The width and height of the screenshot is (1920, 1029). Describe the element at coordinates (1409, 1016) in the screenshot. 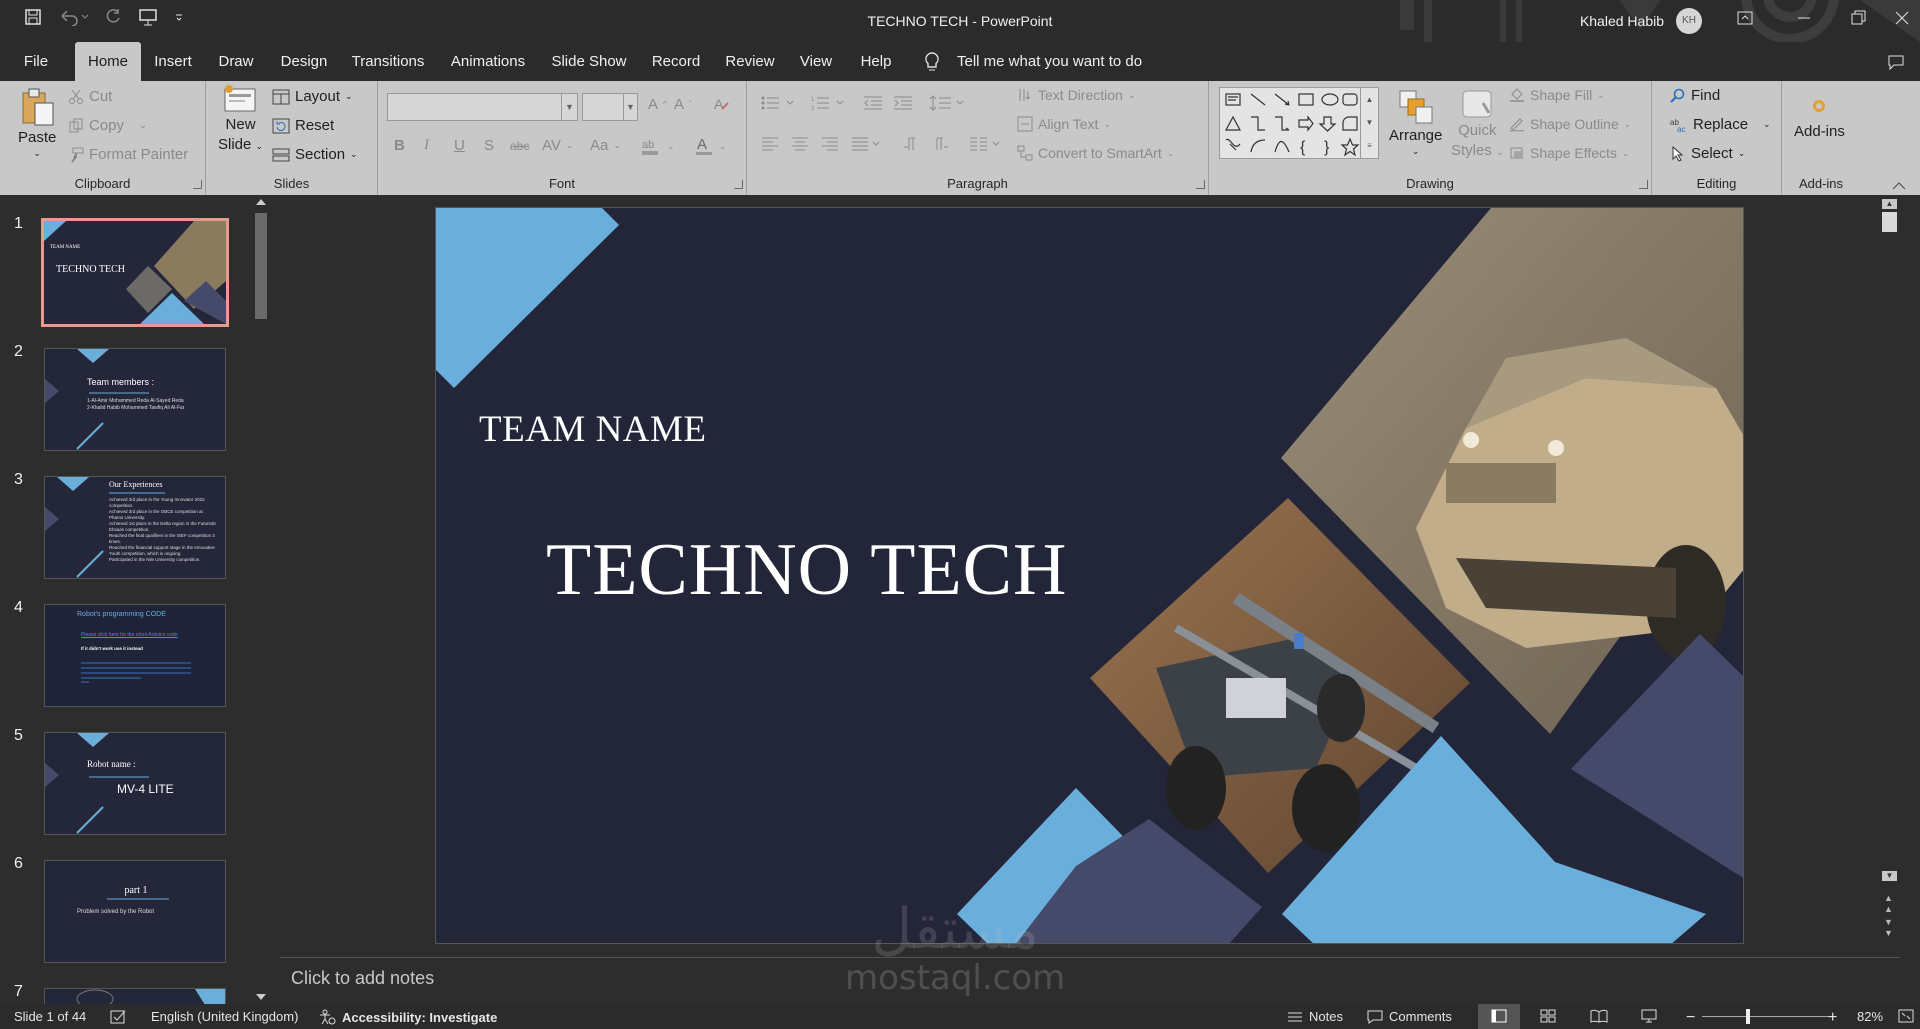

I see `comments-toggle: Comments` at that location.